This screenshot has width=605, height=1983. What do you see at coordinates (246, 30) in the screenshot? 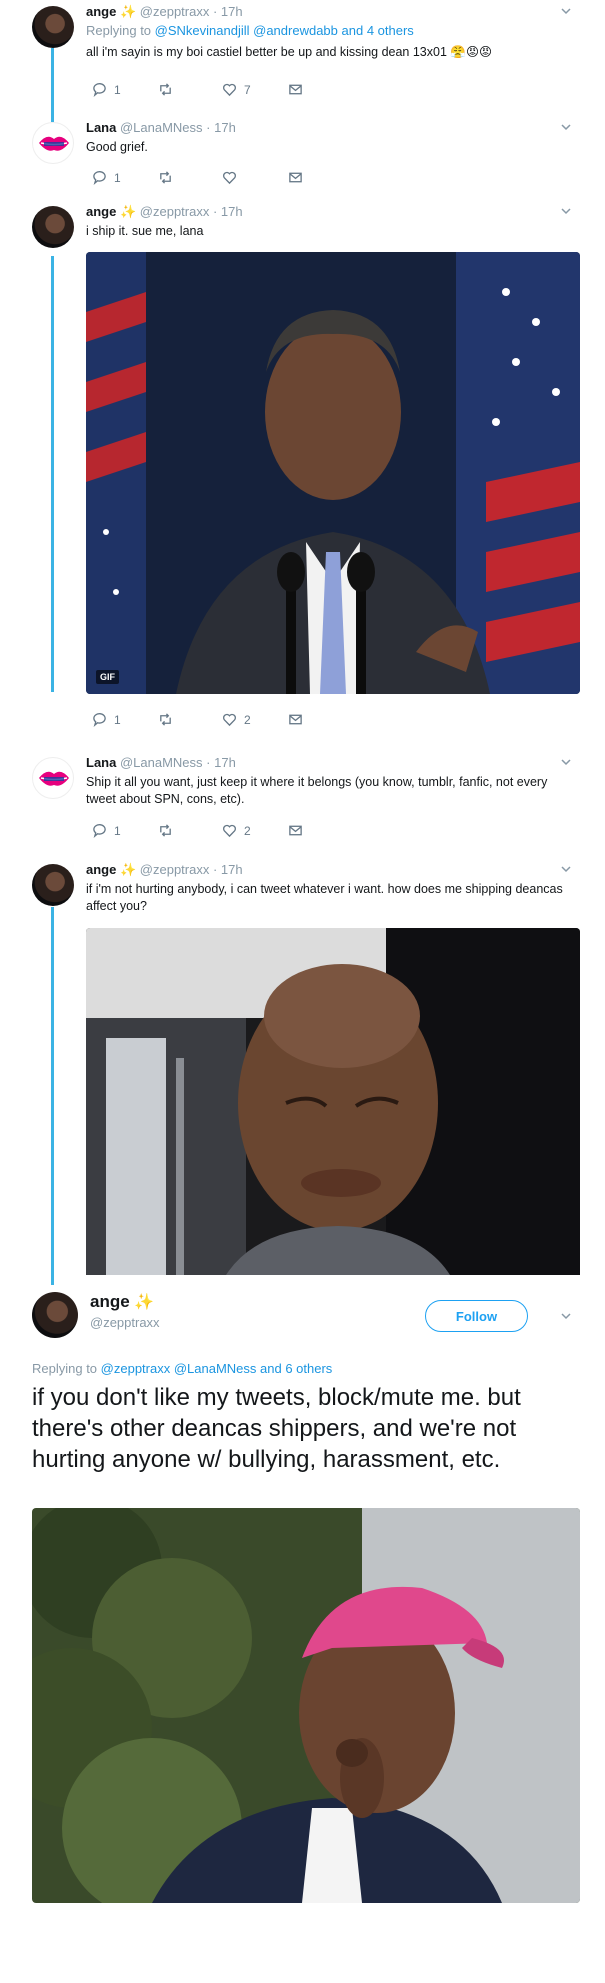
I see `reply-mentions: @SNkevinandjill @andrewdabb` at bounding box center [246, 30].